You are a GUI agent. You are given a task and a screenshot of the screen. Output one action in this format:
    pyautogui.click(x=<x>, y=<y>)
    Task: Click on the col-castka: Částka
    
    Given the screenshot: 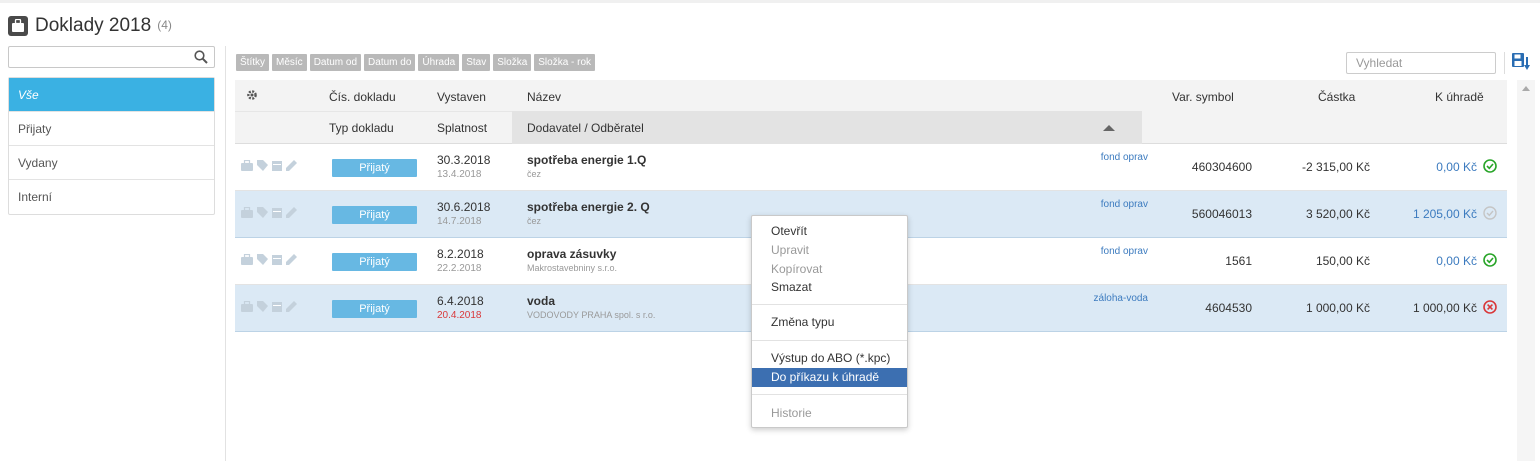 What is the action you would take?
    pyautogui.click(x=1336, y=97)
    